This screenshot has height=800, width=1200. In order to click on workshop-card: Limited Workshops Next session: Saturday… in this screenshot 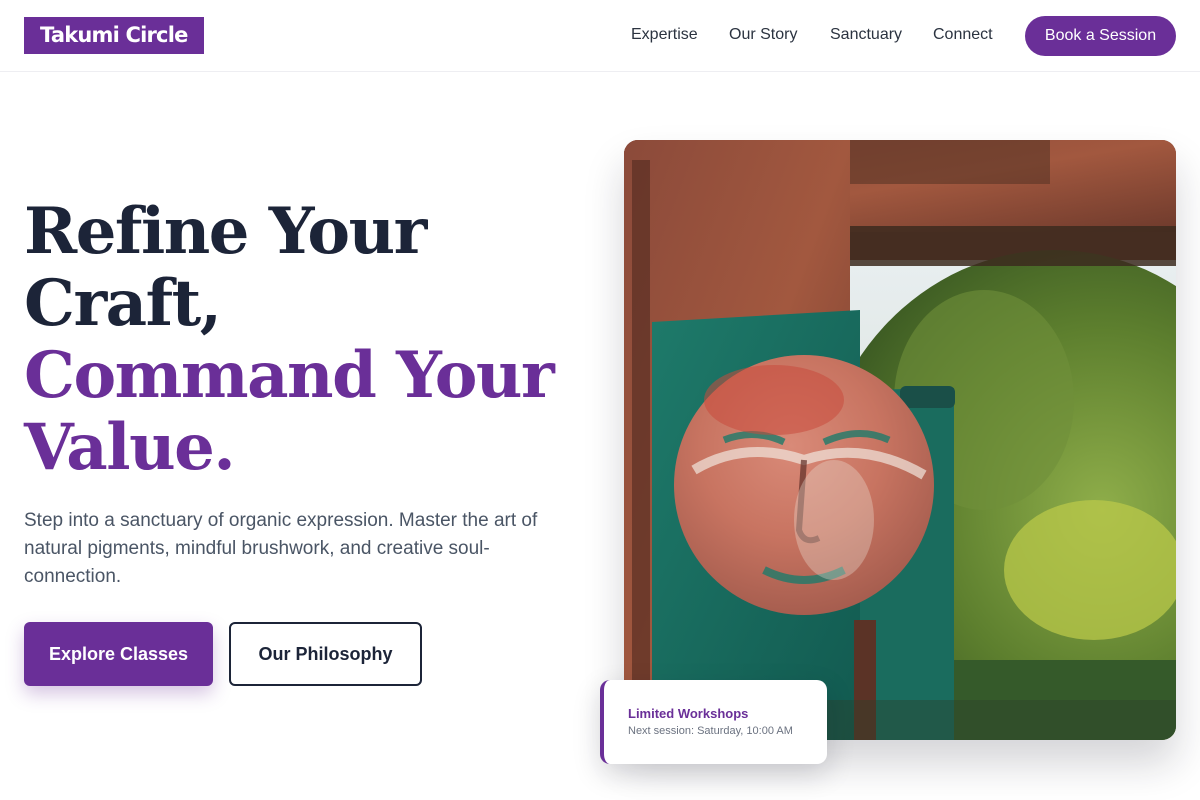, I will do `click(713, 722)`.